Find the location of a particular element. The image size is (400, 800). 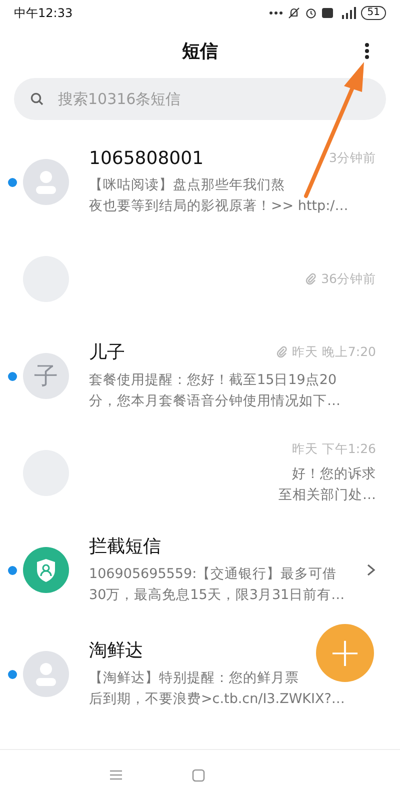

message-preview-line: 106905695559:【交通银行】最多可借 is located at coordinates (213, 574).